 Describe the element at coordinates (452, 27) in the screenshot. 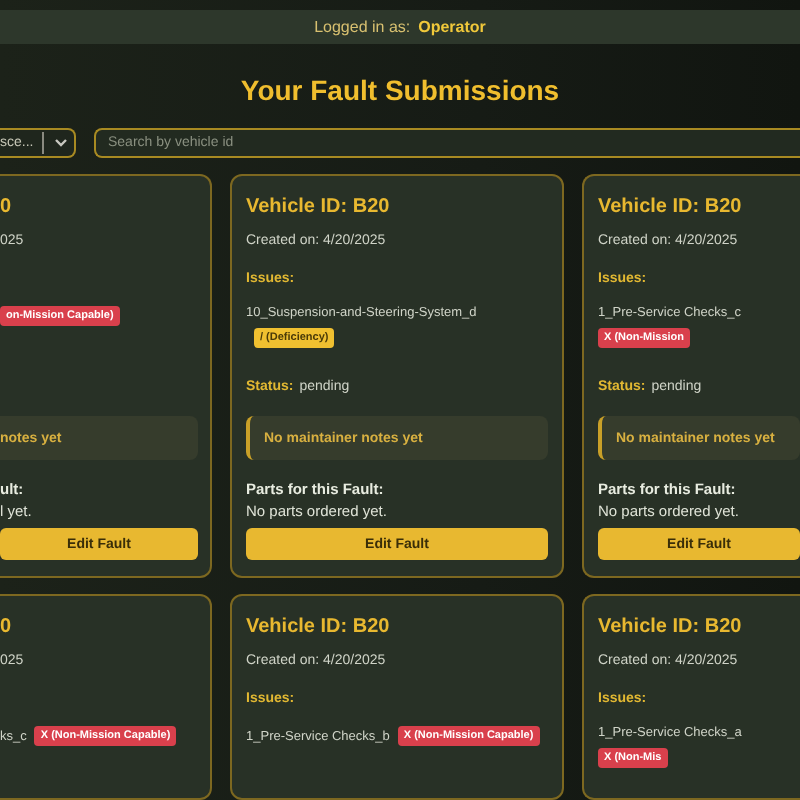

I see `user-name: Operator` at that location.